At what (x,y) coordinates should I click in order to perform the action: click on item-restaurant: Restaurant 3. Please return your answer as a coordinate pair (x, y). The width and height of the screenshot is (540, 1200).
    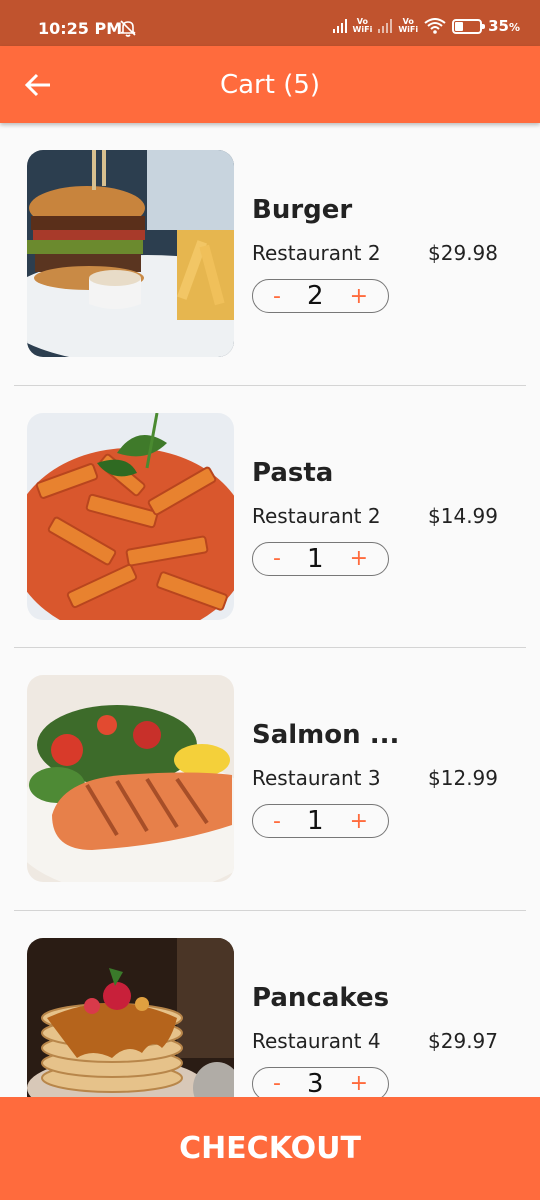
    Looking at the image, I should click on (316, 778).